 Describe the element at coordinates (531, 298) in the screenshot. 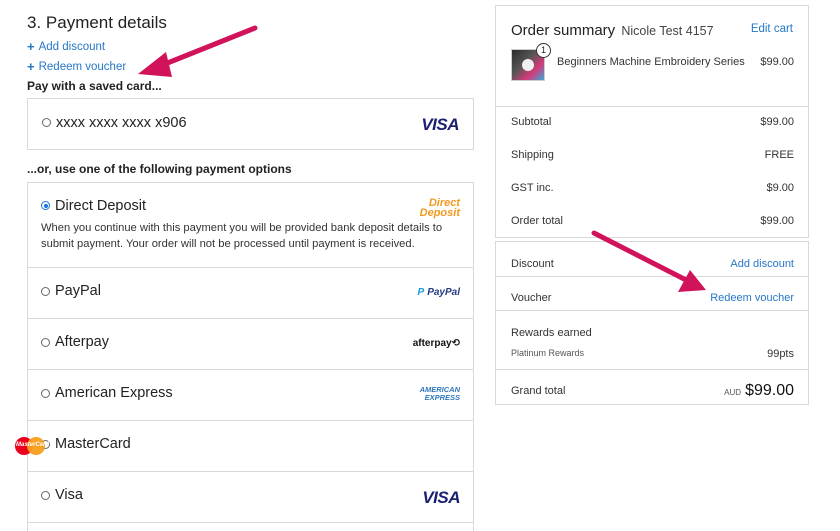

I see `voucher-label: Voucher` at that location.